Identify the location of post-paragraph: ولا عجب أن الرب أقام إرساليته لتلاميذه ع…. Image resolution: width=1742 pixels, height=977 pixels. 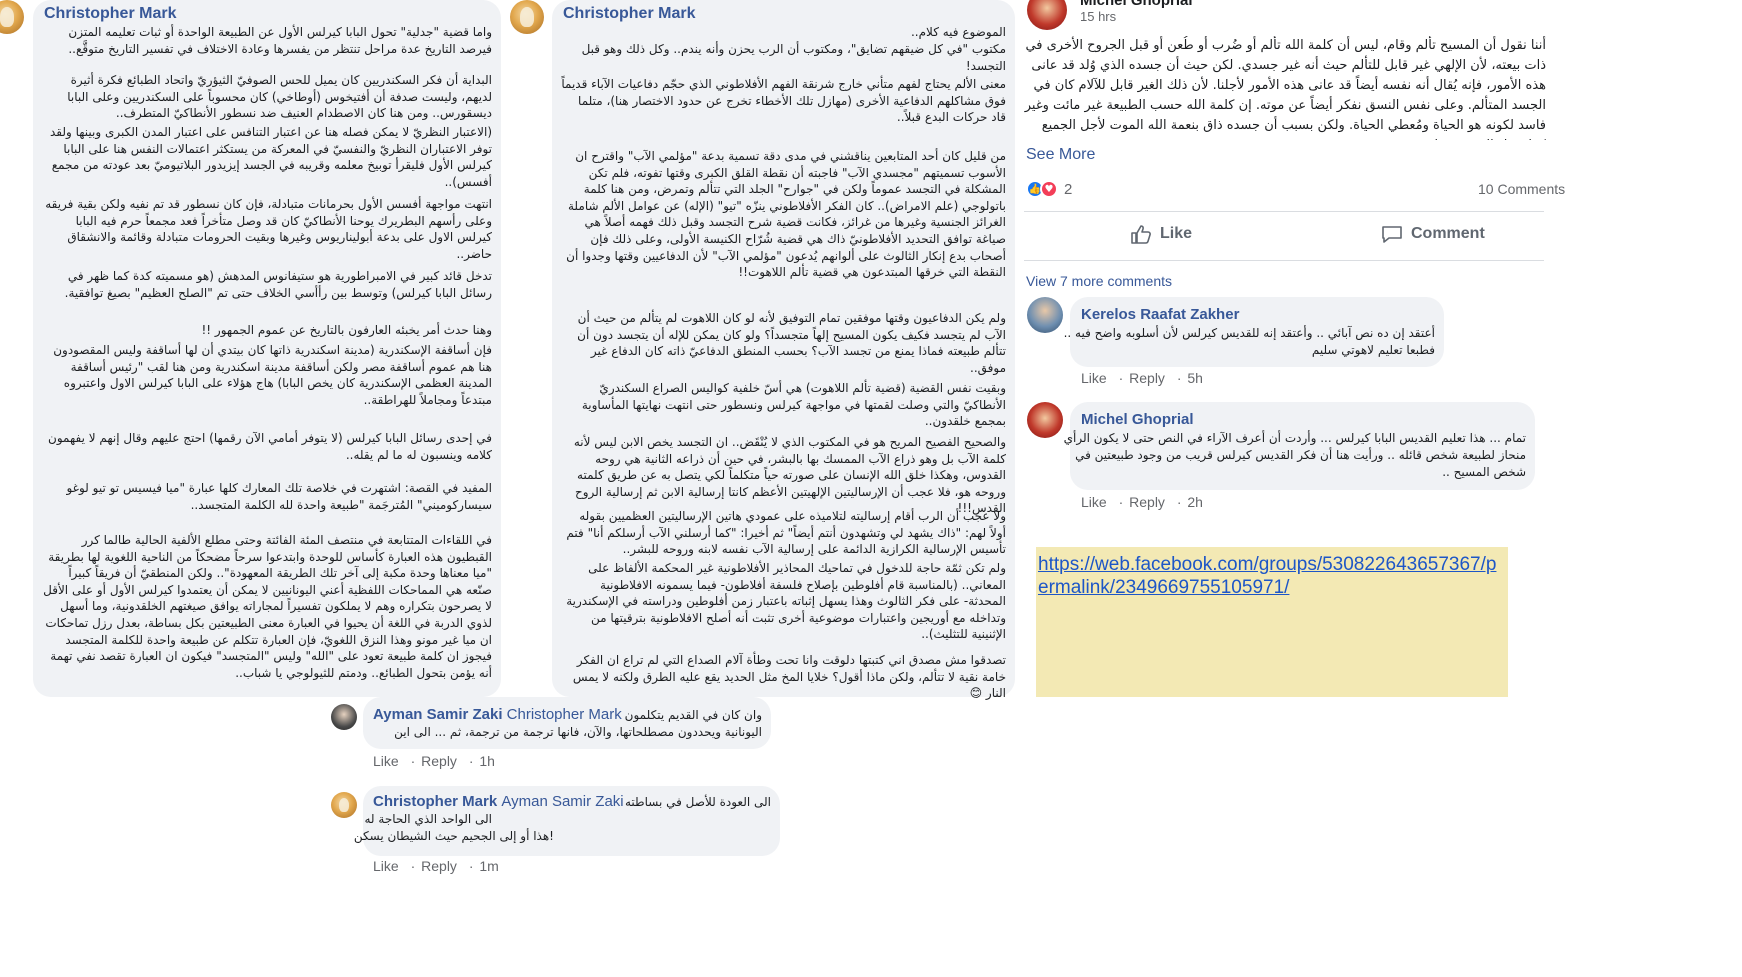
(786, 533).